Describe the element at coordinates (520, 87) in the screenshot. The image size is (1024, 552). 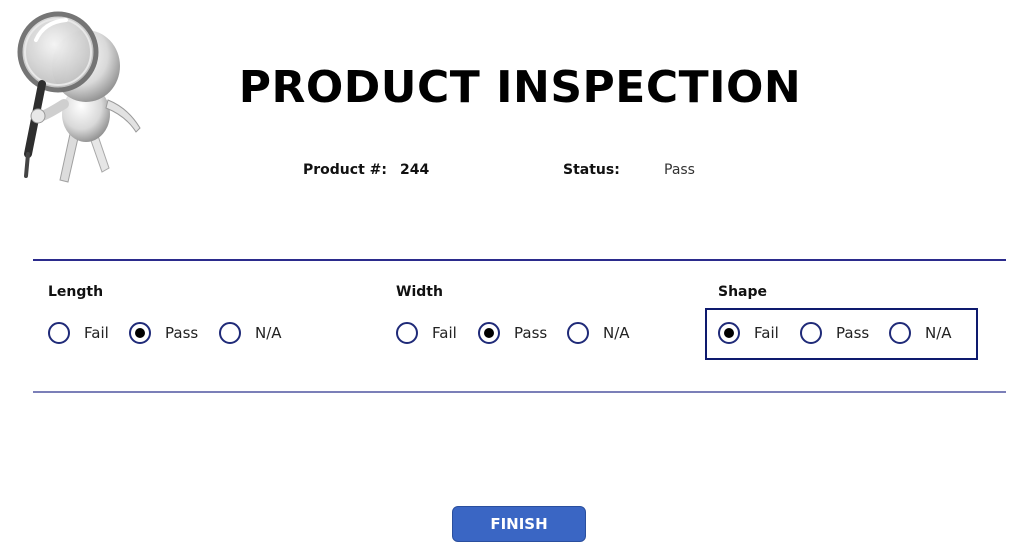
I see `page-title: PRODUCT INSPECTION` at that location.